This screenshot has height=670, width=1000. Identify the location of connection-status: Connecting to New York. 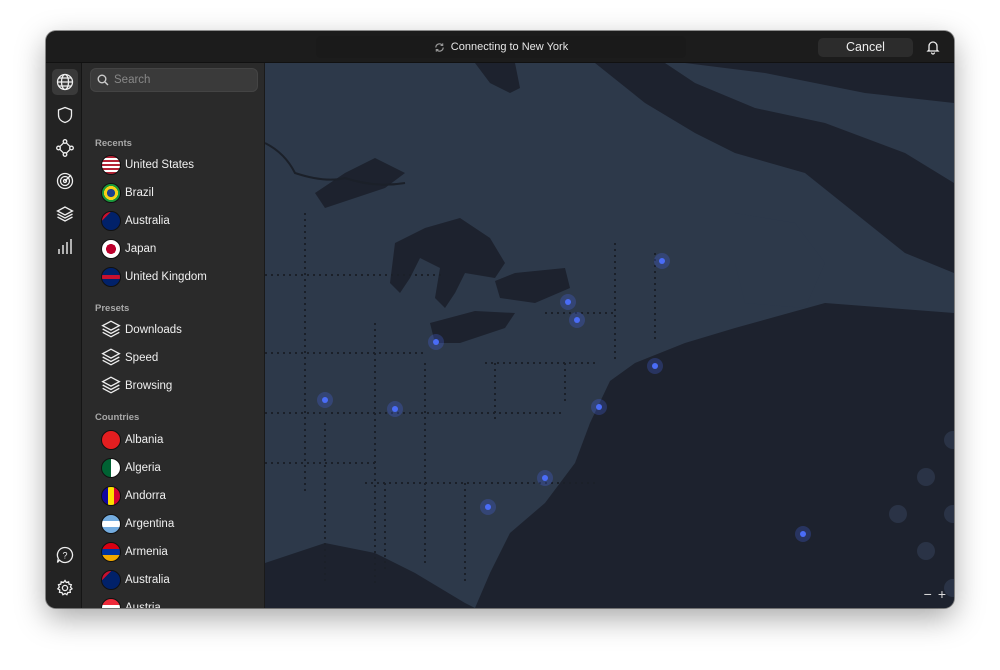
(501, 47).